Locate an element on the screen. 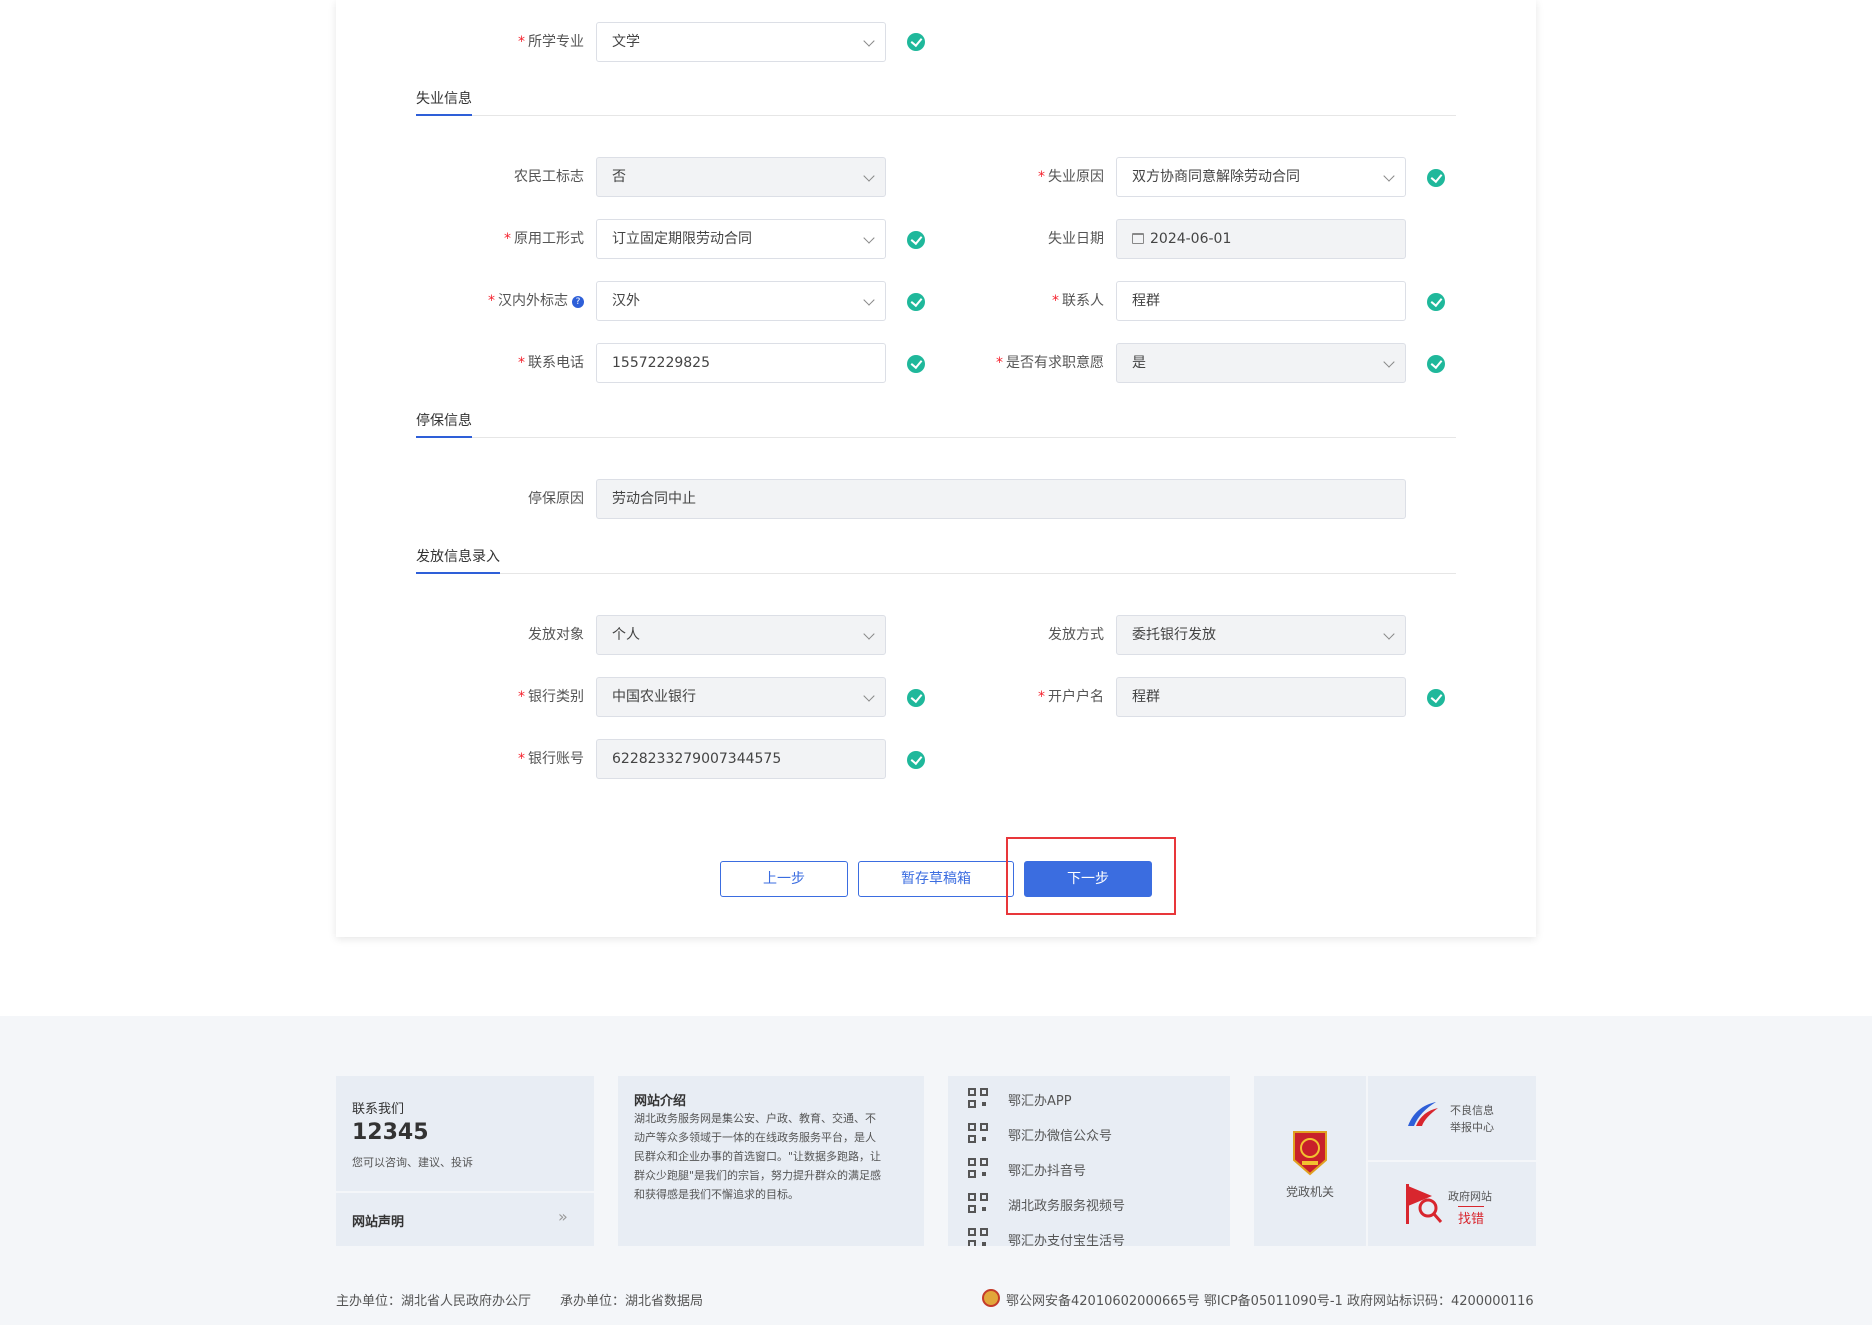 This screenshot has width=1872, height=1325. contact-box: 联系我们 12345 您可以咨询、建议、投诉 网站声明 » is located at coordinates (465, 1161).